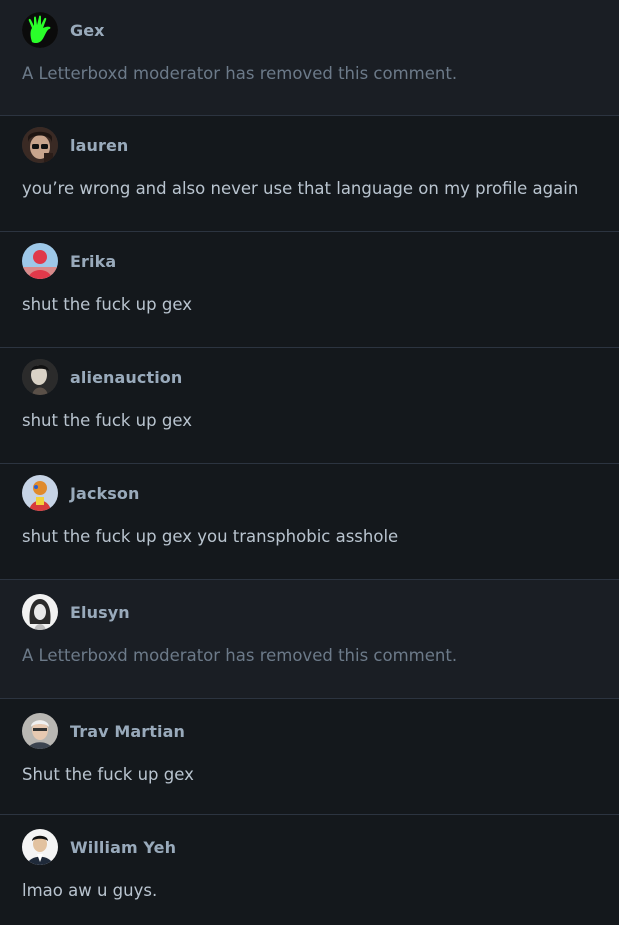  I want to click on comment-header: Elusyn, so click(76, 612).